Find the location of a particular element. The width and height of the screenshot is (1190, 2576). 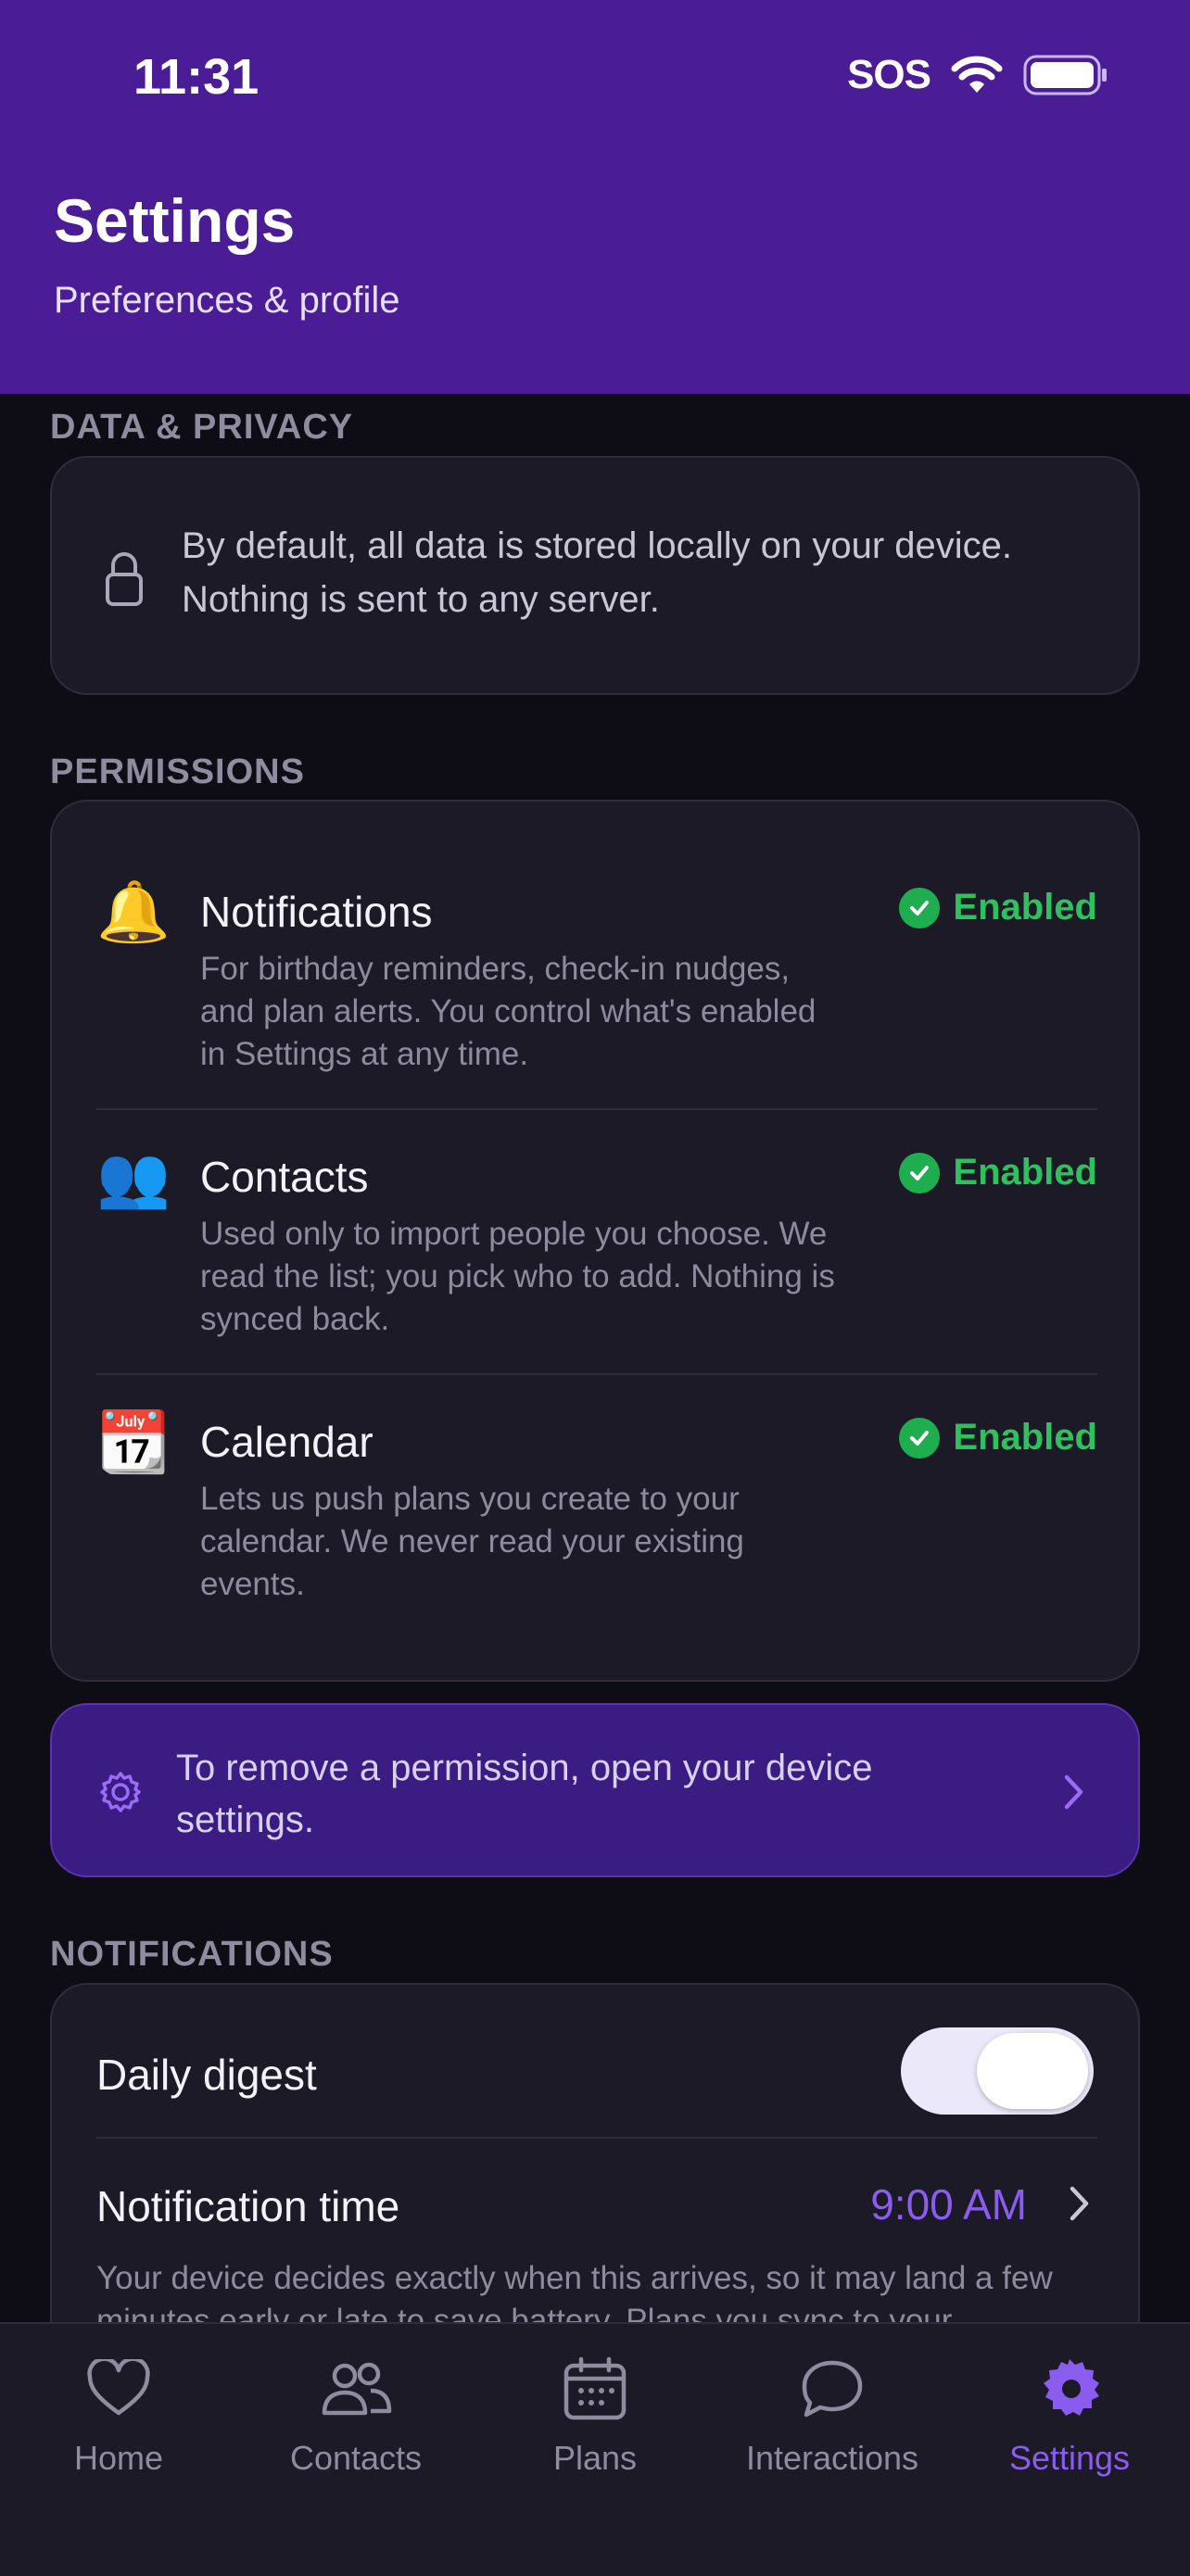

daily-digest-toggle is located at coordinates (997, 2071).